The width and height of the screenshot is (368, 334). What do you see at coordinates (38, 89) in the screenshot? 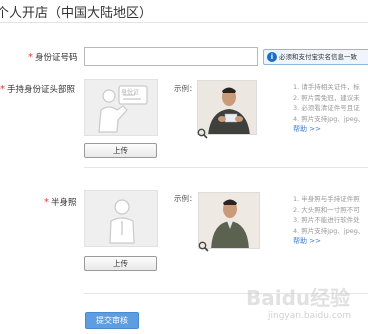
I see `id-photo-label: * 手持身份证头部照` at bounding box center [38, 89].